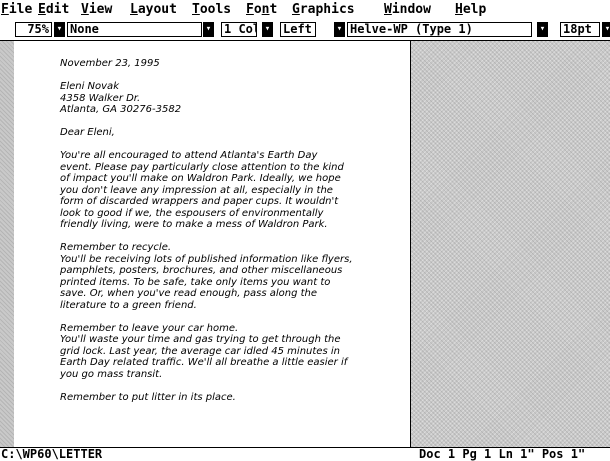 Image resolution: width=610 pixels, height=461 pixels. I want to click on letter-date: November 23, 1995, so click(110, 63).